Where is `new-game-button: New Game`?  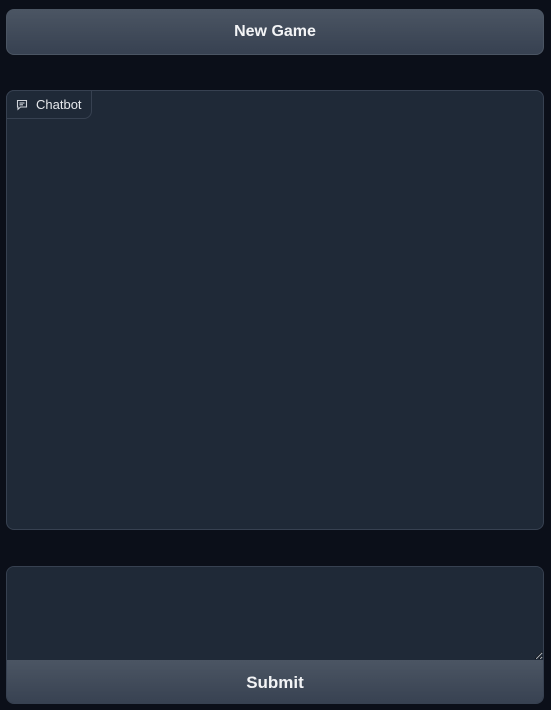
new-game-button: New Game is located at coordinates (275, 32).